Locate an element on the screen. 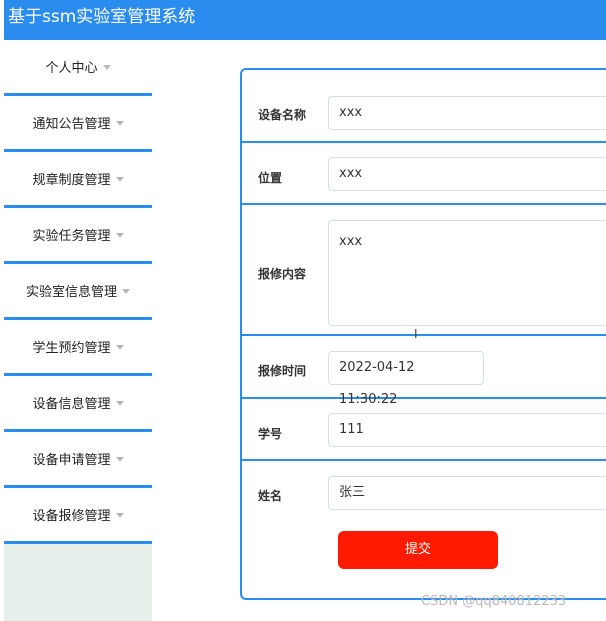 Image resolution: width=606 pixels, height=621 pixels. sidebar-item-label: 实验任务管理 is located at coordinates (71, 236).